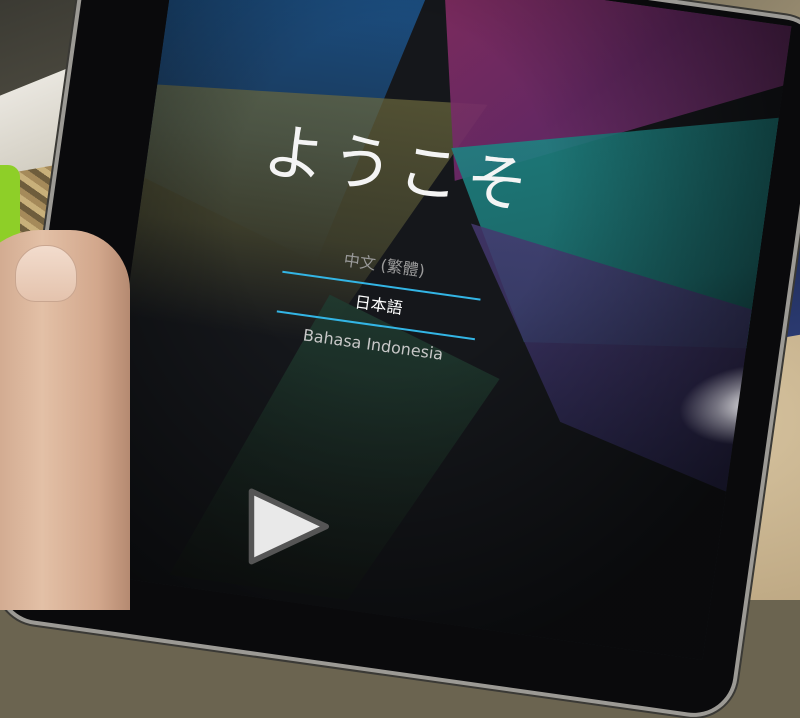 The height and width of the screenshot is (718, 800). I want to click on play-triangle-icon, so click(289, 526).